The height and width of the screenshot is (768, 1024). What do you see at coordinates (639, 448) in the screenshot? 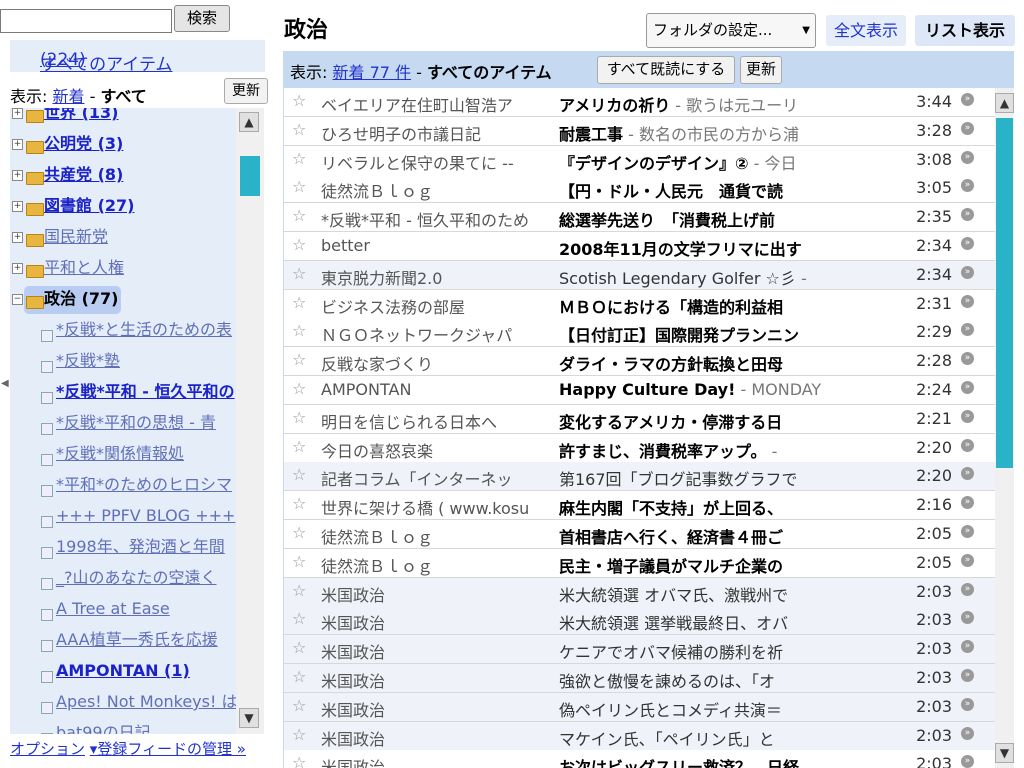
I see `item-row: ☆ 今日の喜怒哀楽 許すまじ、消費税率アップ。 - 2:20 »` at bounding box center [639, 448].